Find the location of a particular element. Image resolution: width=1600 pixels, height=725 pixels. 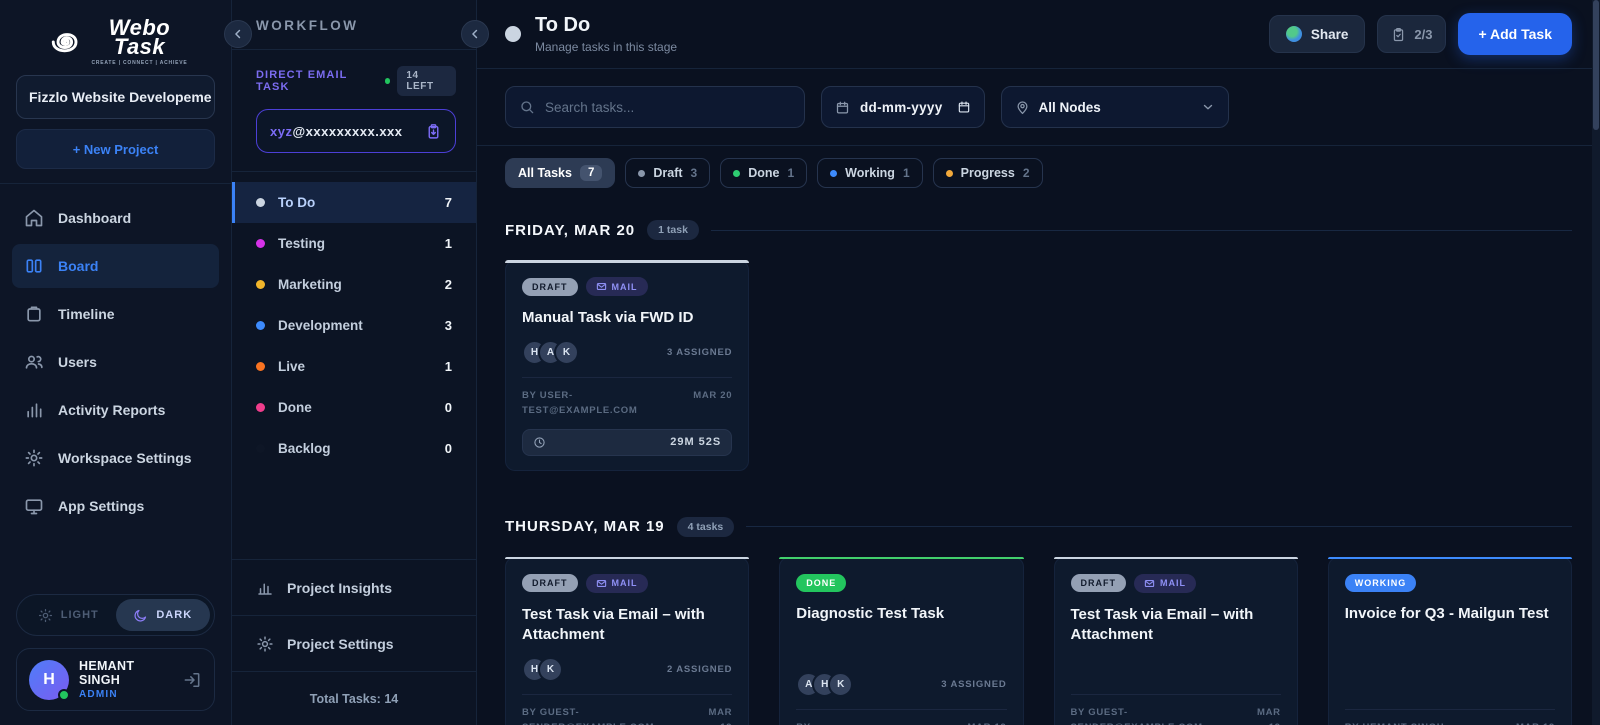

nav-item-dashboard: Dashboard is located at coordinates (115, 218).